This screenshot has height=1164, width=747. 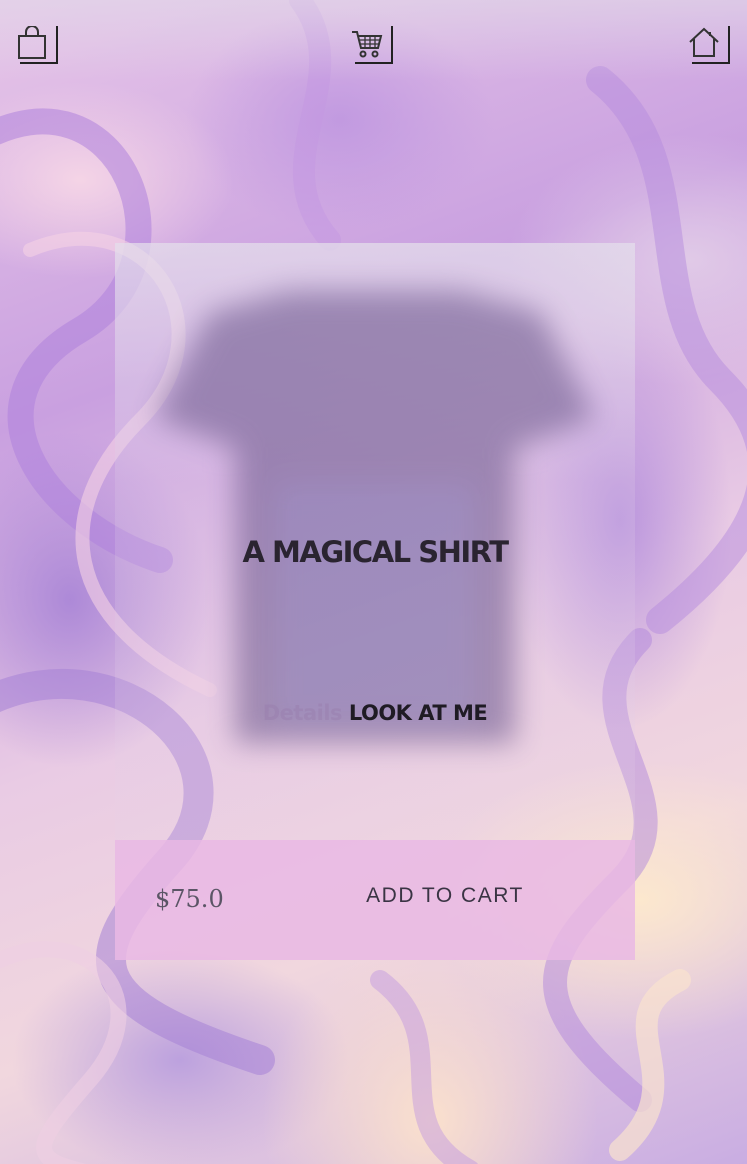 I want to click on home-button, so click(x=709, y=45).